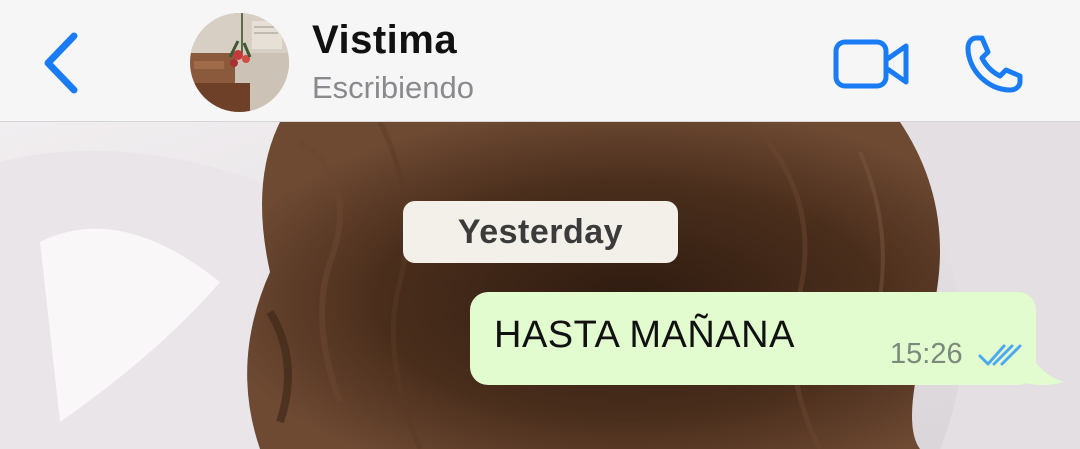 This screenshot has width=1080, height=449. I want to click on voice-call-button, so click(994, 64).